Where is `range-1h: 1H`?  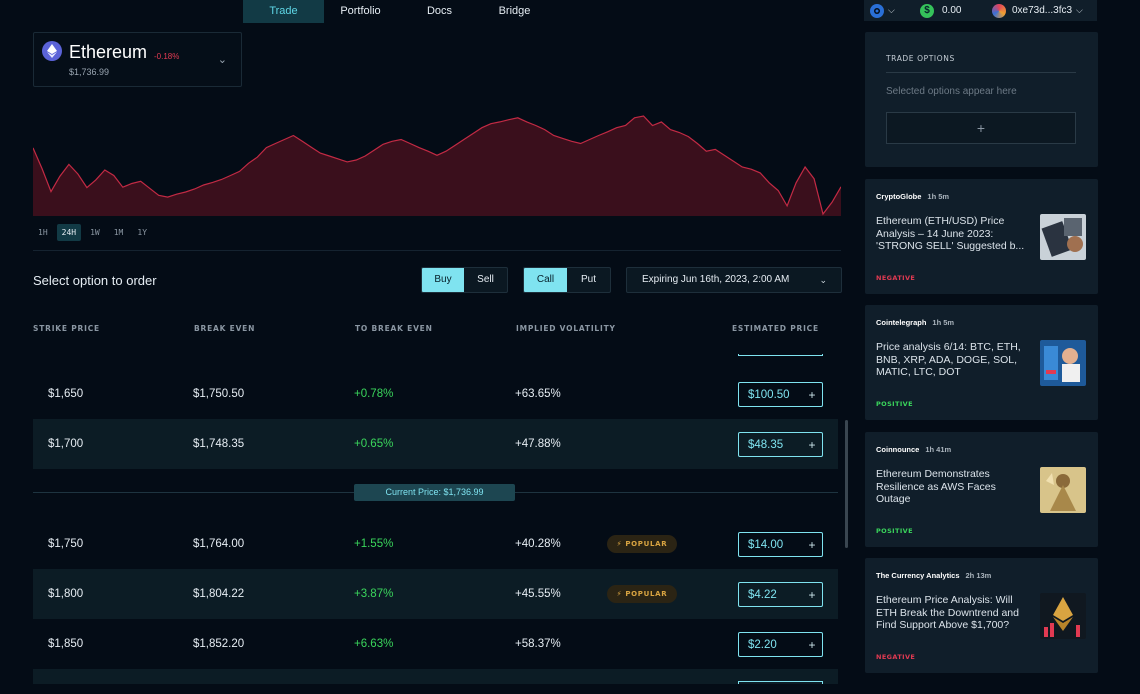 range-1h: 1H is located at coordinates (43, 232).